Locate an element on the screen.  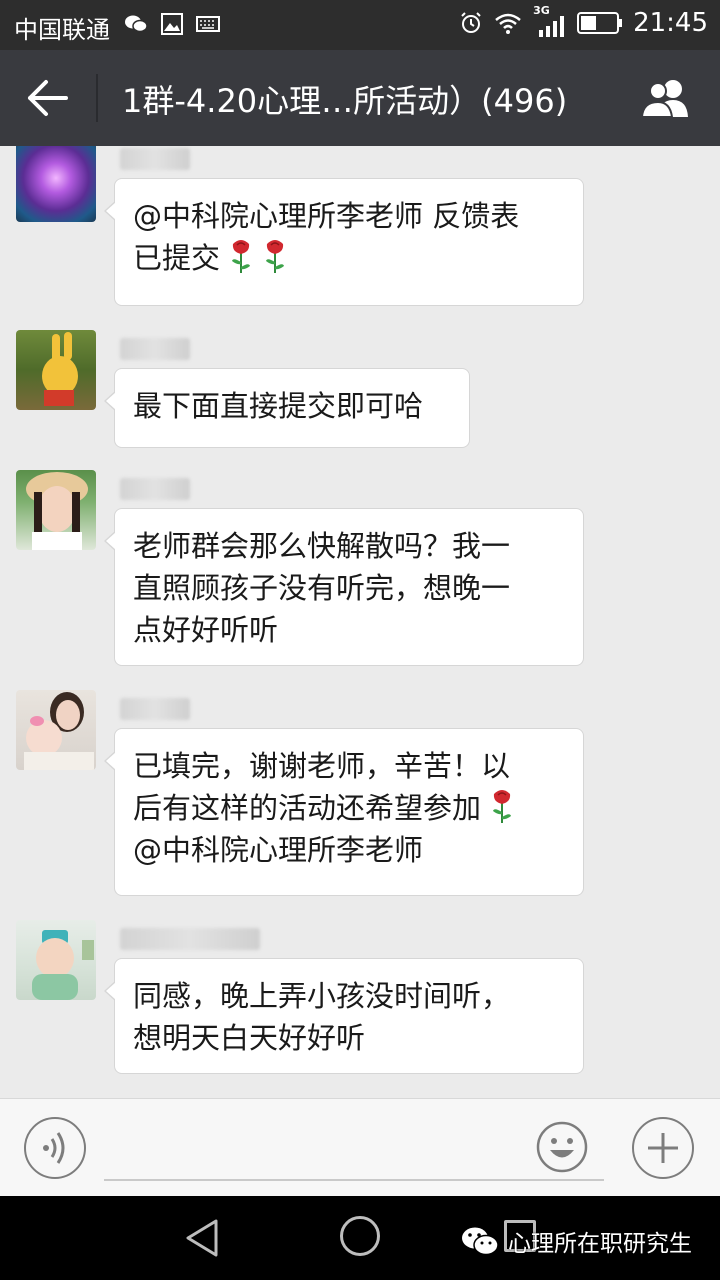
system-nav-bar: 心理所在职研究生 is located at coordinates (360, 1238).